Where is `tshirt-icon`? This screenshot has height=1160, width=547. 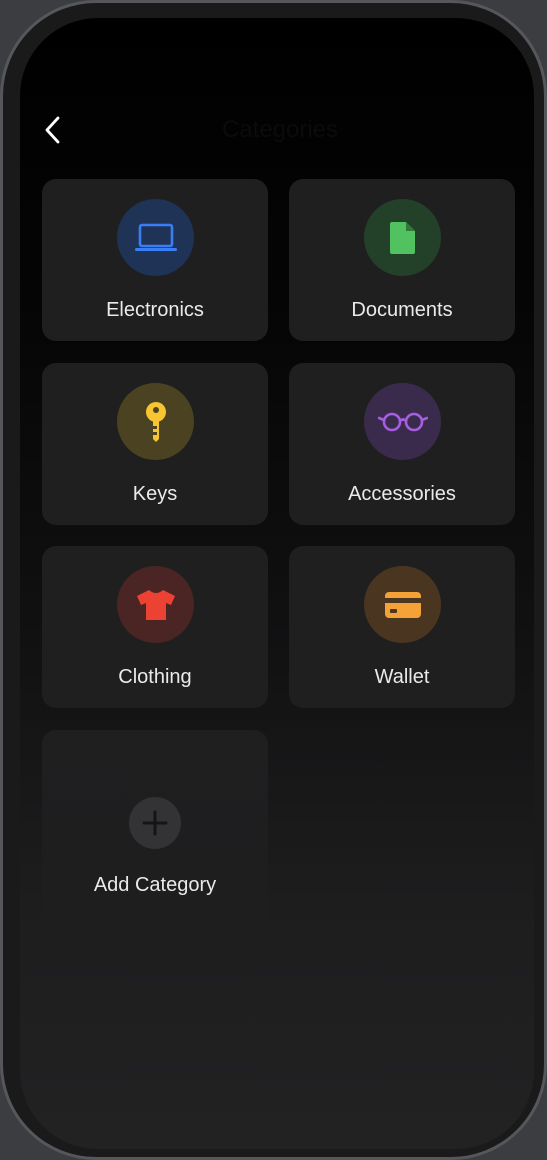
tshirt-icon is located at coordinates (155, 604).